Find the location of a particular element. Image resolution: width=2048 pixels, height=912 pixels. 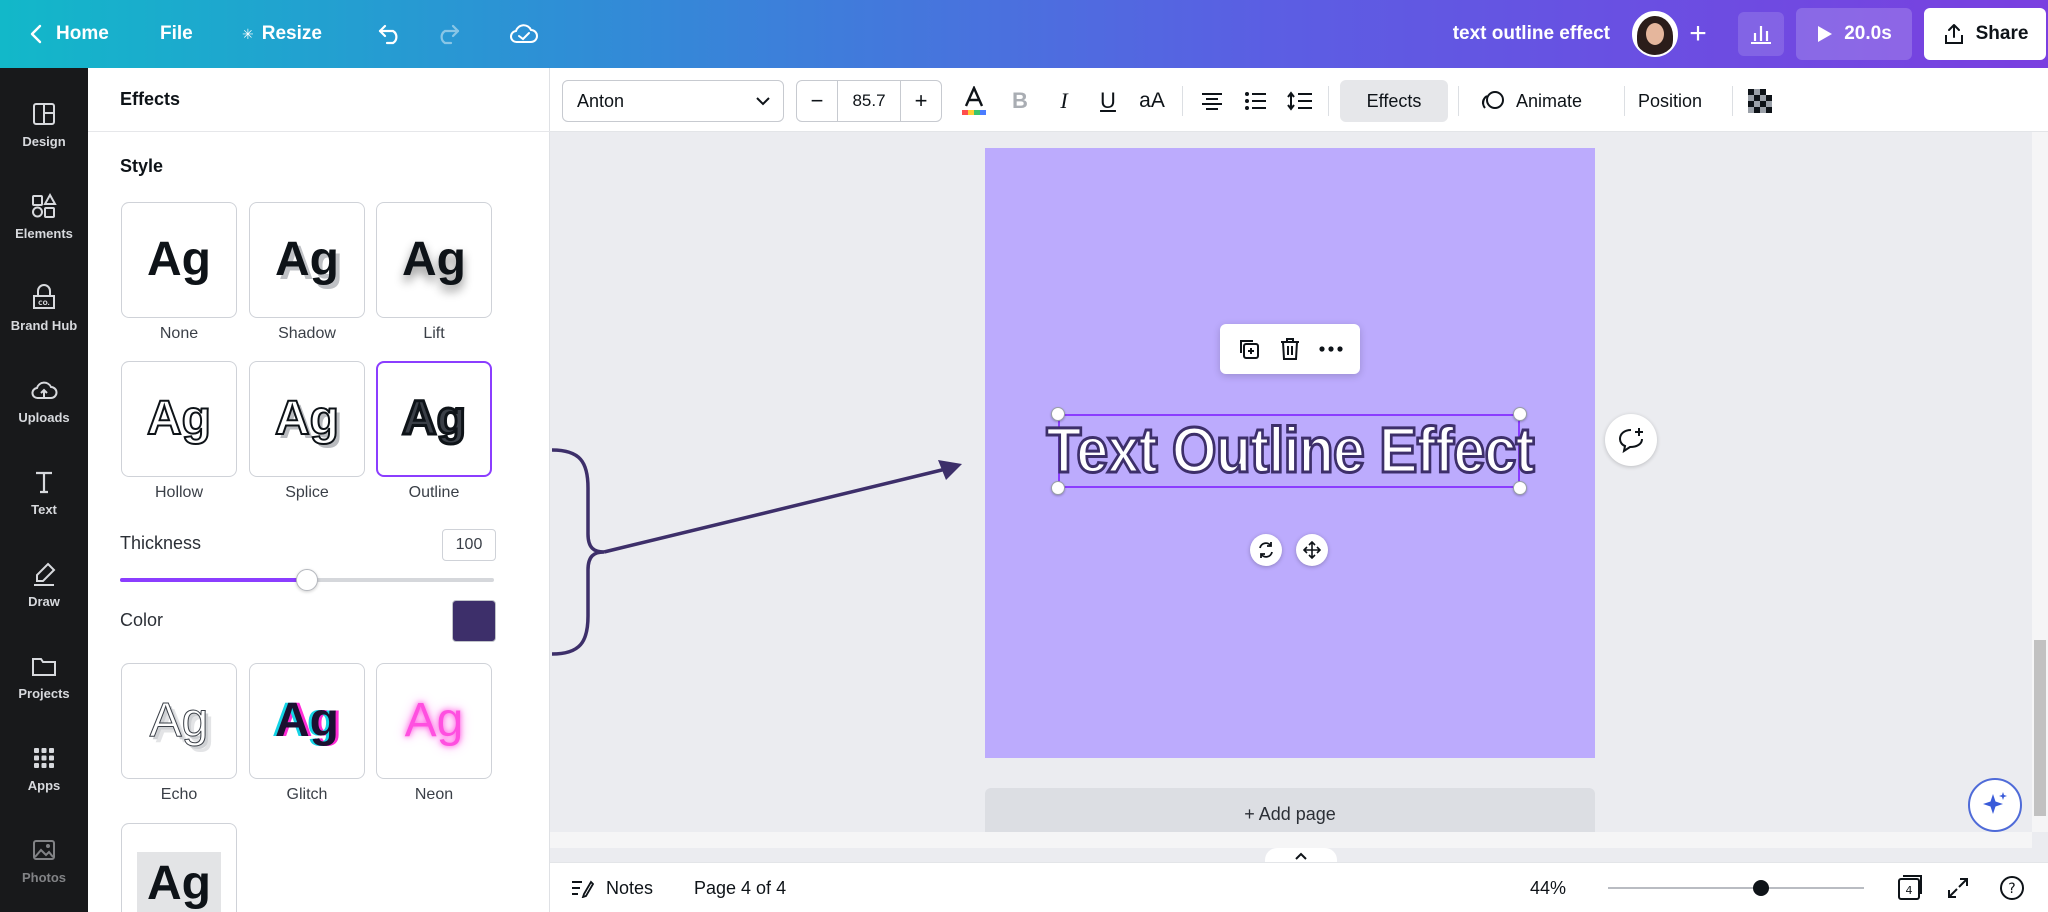

play-icon is located at coordinates (1825, 34).